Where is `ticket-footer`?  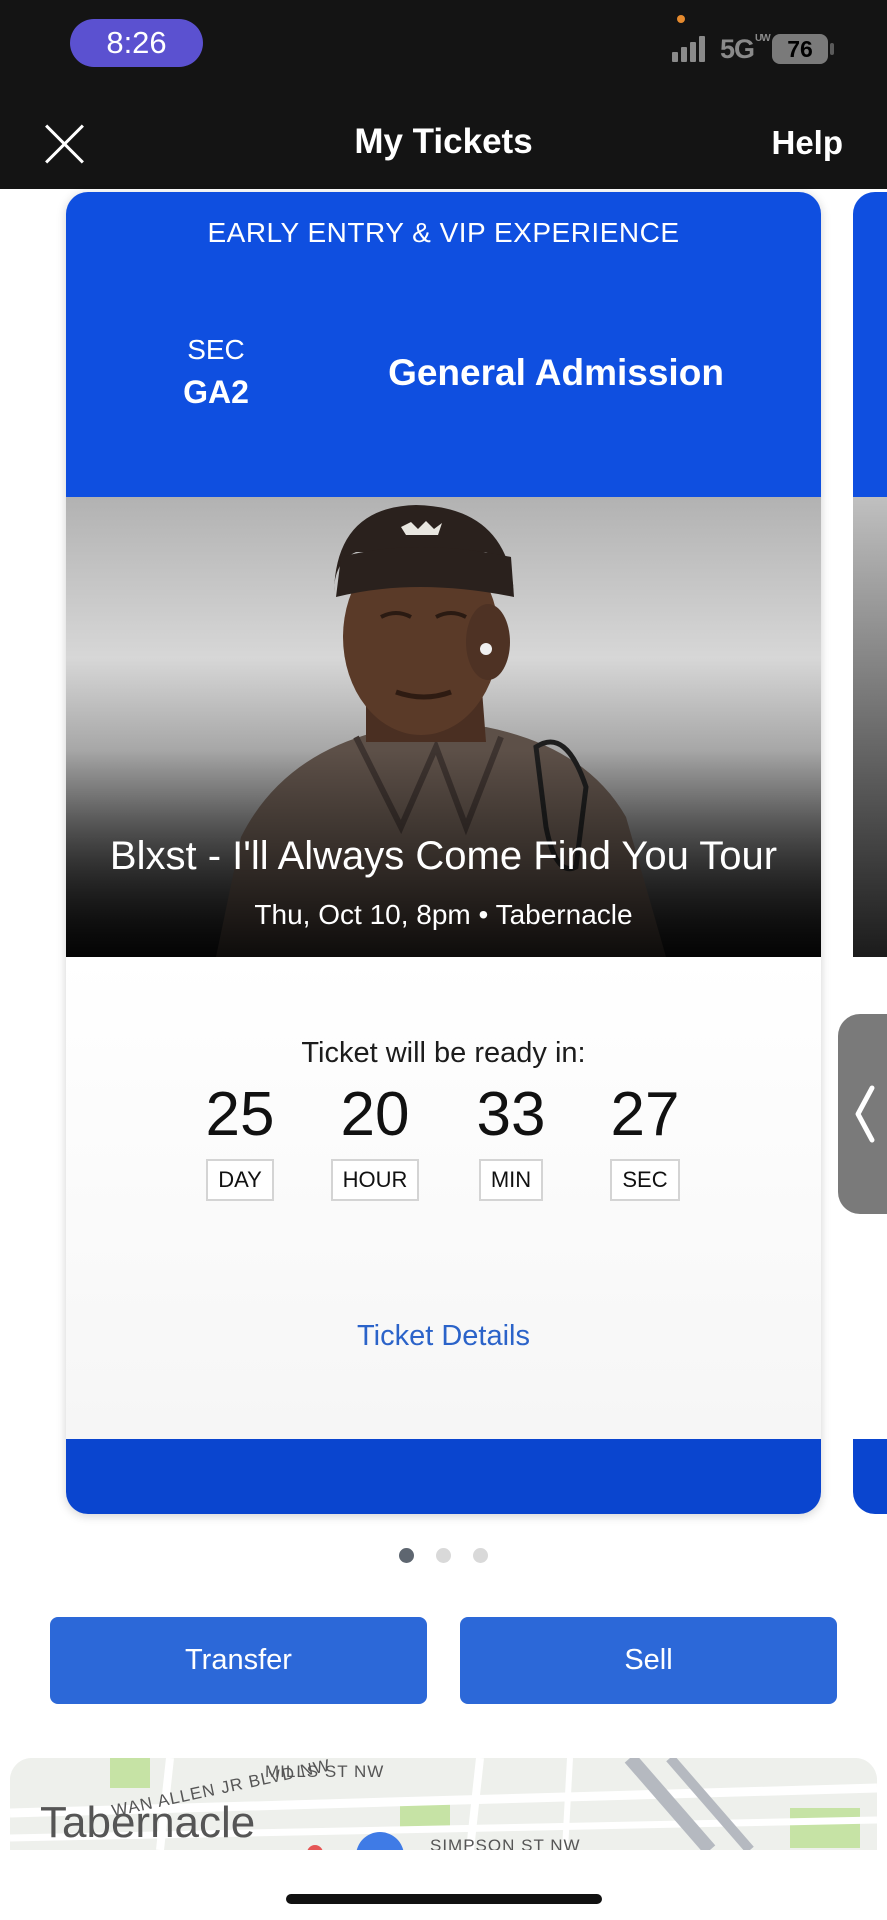 ticket-footer is located at coordinates (443, 1476).